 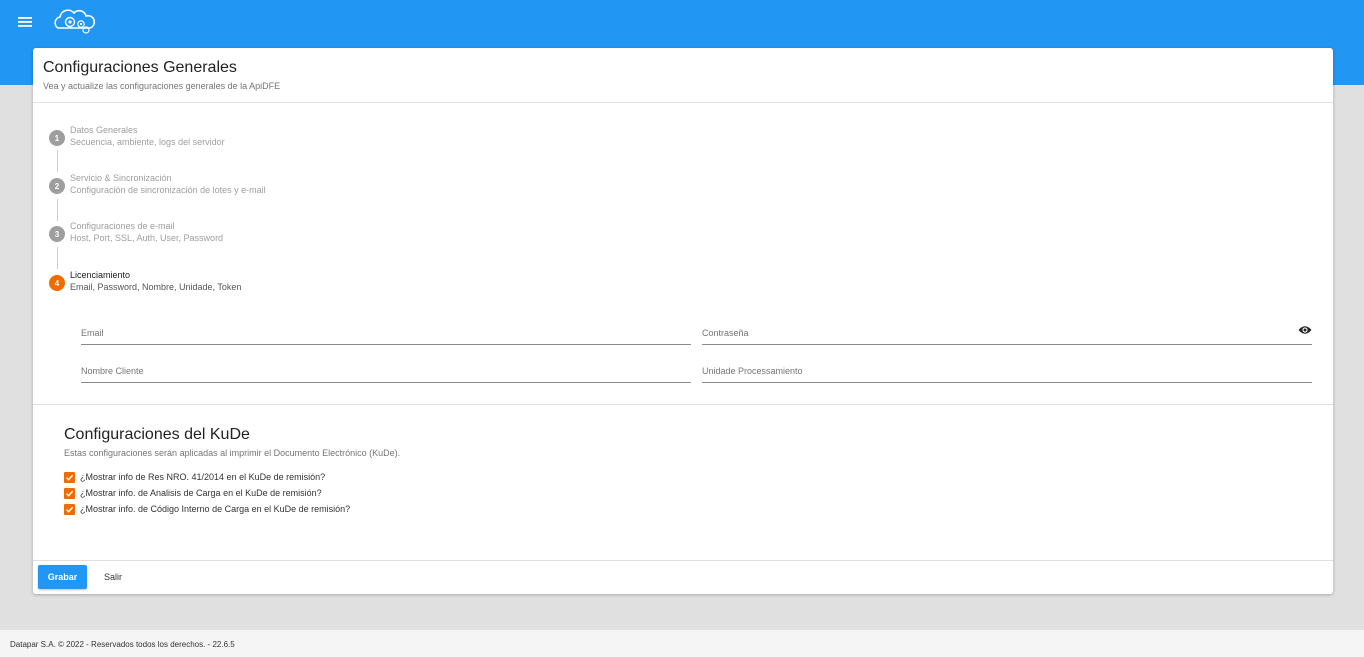 What do you see at coordinates (92, 333) in the screenshot?
I see `email-label: Email` at bounding box center [92, 333].